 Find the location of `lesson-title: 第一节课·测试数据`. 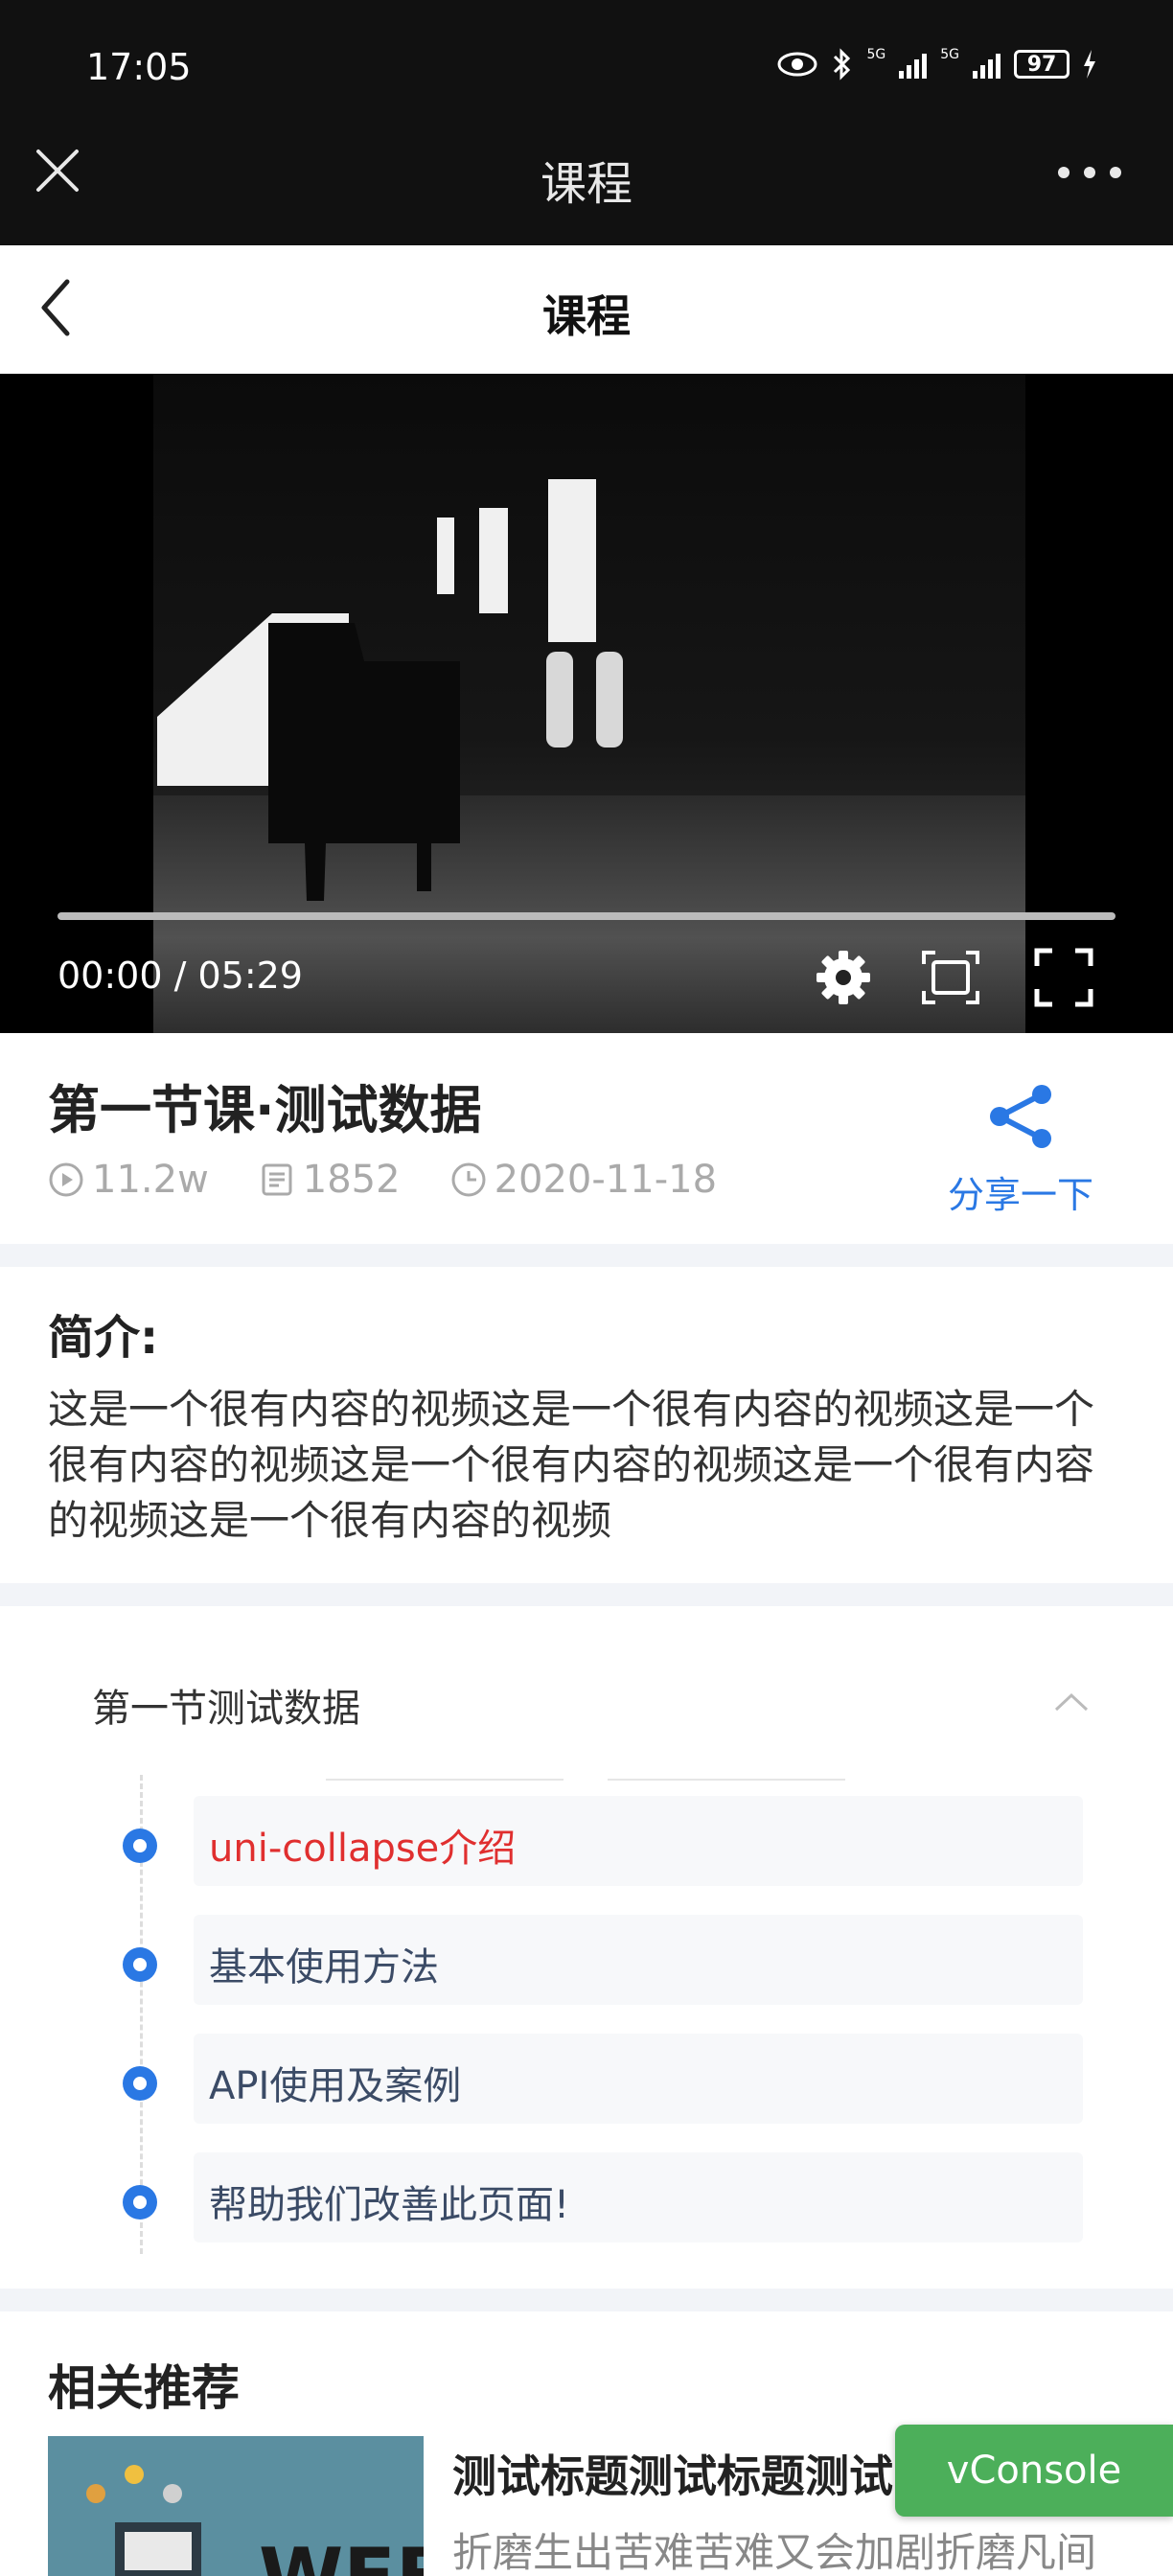

lesson-title: 第一节课·测试数据 is located at coordinates (265, 1110).